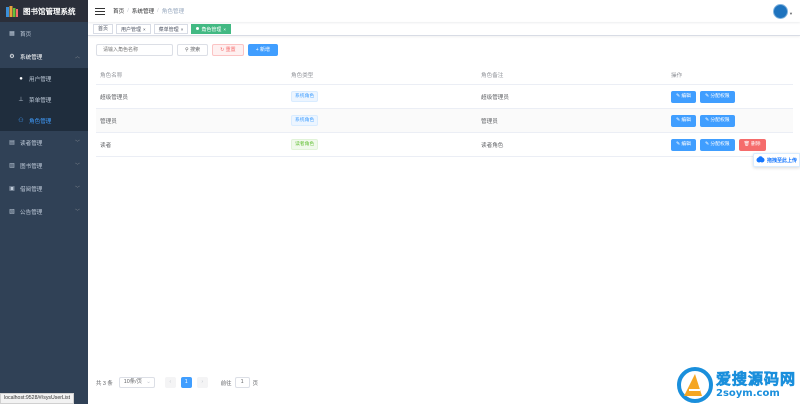  Describe the element at coordinates (40, 100) in the screenshot. I see `sidebar-item-label: 菜单管理` at that location.